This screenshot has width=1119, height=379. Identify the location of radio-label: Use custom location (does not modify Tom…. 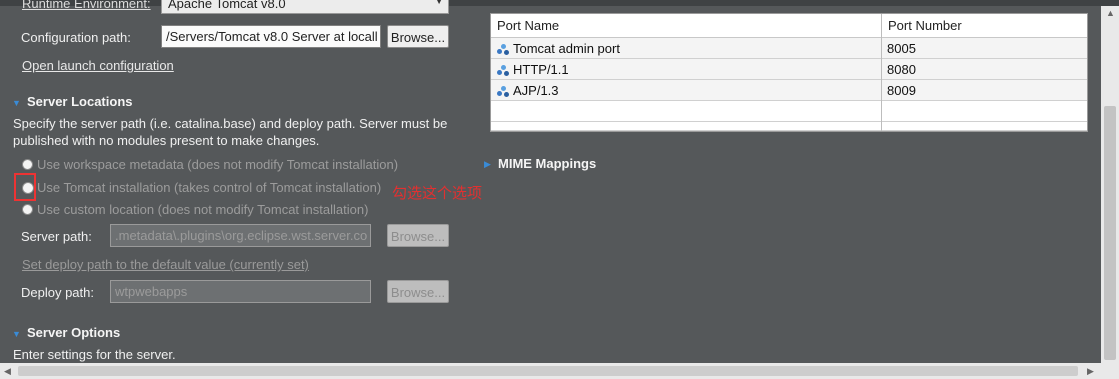
(203, 209).